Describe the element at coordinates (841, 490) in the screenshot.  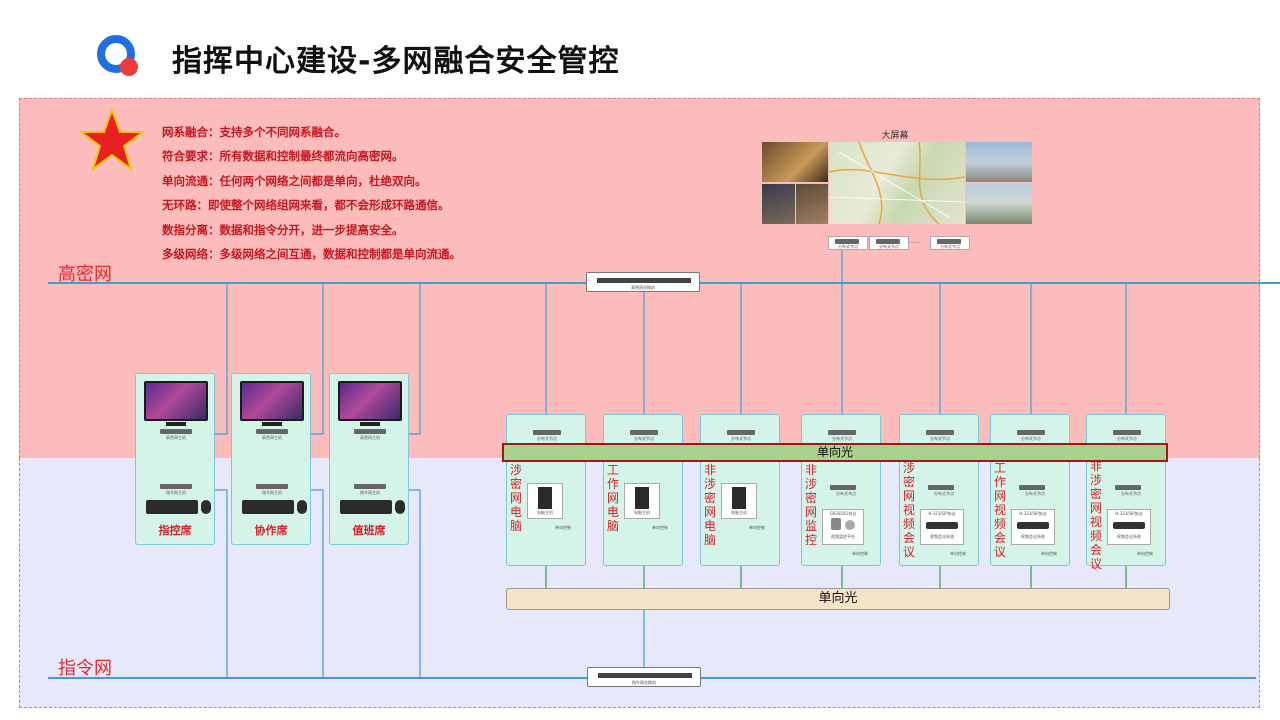
I see `subsystem-box: 分布式节点 非涉密网监控 分布式节点 GB28181协议 视频监控平台 单向控制` at that location.